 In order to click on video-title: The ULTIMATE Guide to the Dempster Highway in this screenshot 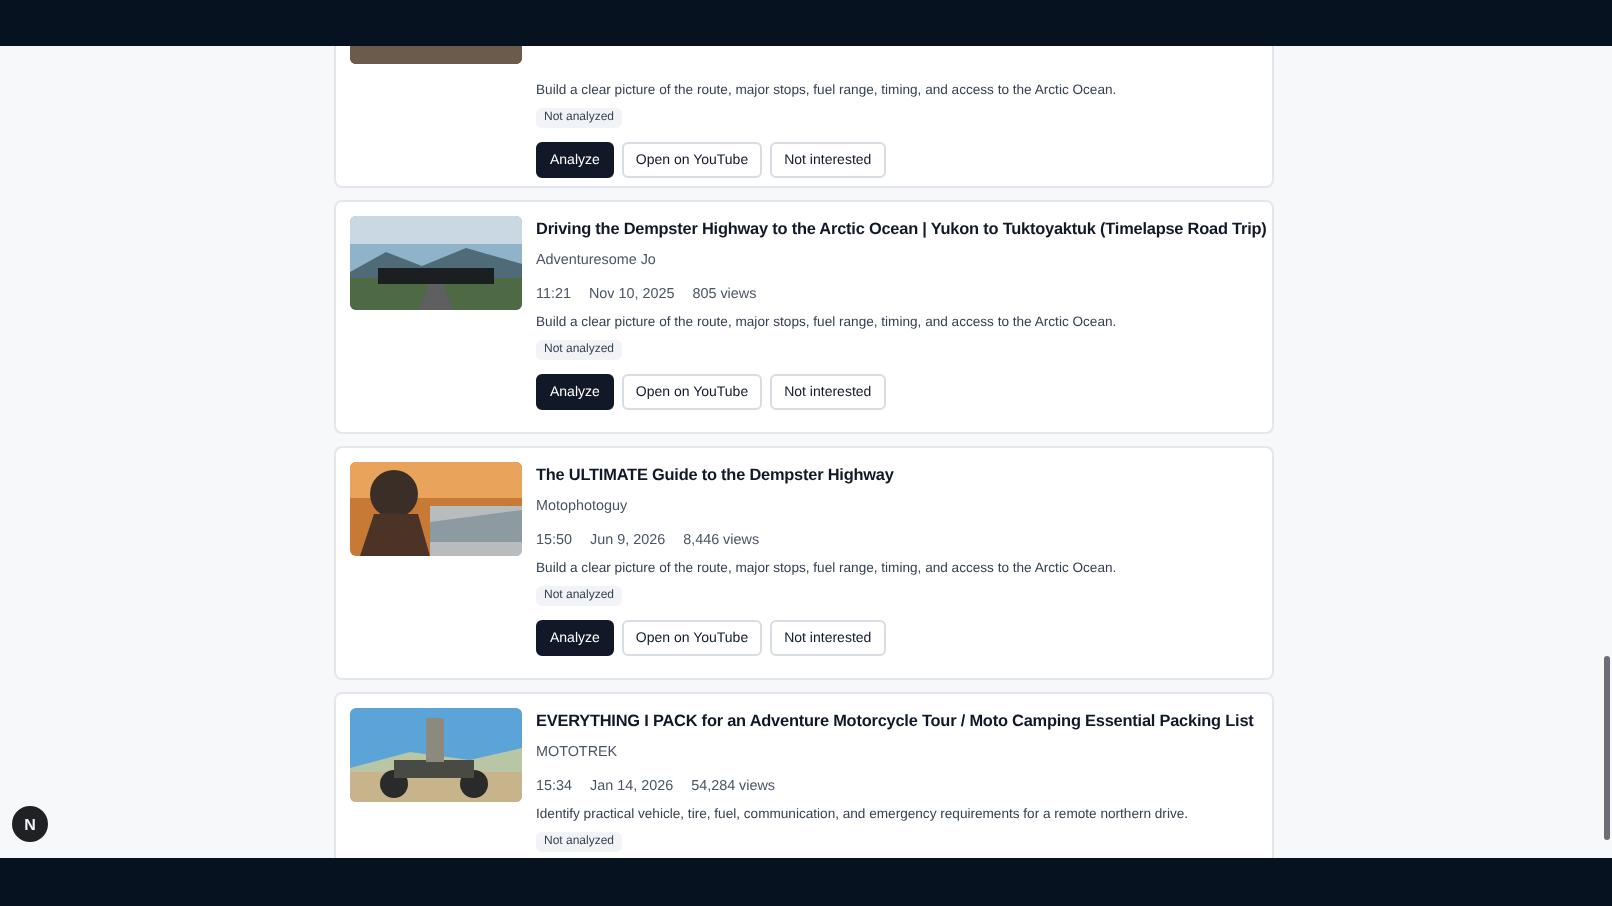, I will do `click(715, 475)`.